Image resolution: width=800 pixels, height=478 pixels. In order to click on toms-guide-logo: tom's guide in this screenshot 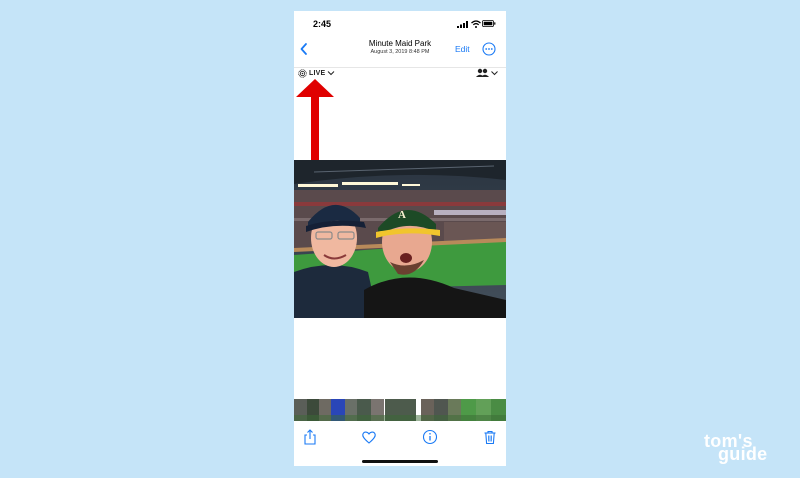, I will do `click(746, 450)`.